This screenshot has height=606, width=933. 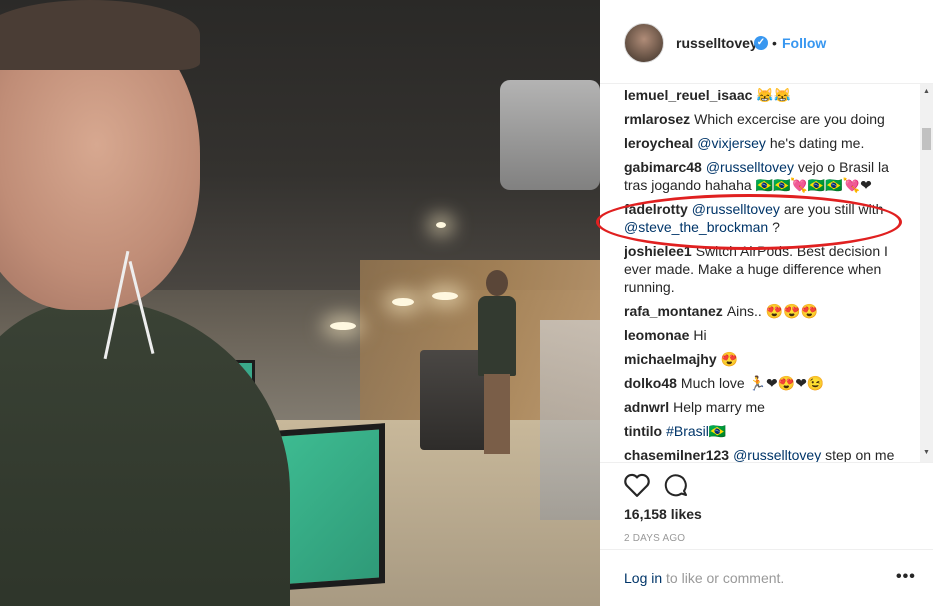 I want to click on comment-author: lemuel_reuel_isaac, so click(x=688, y=95).